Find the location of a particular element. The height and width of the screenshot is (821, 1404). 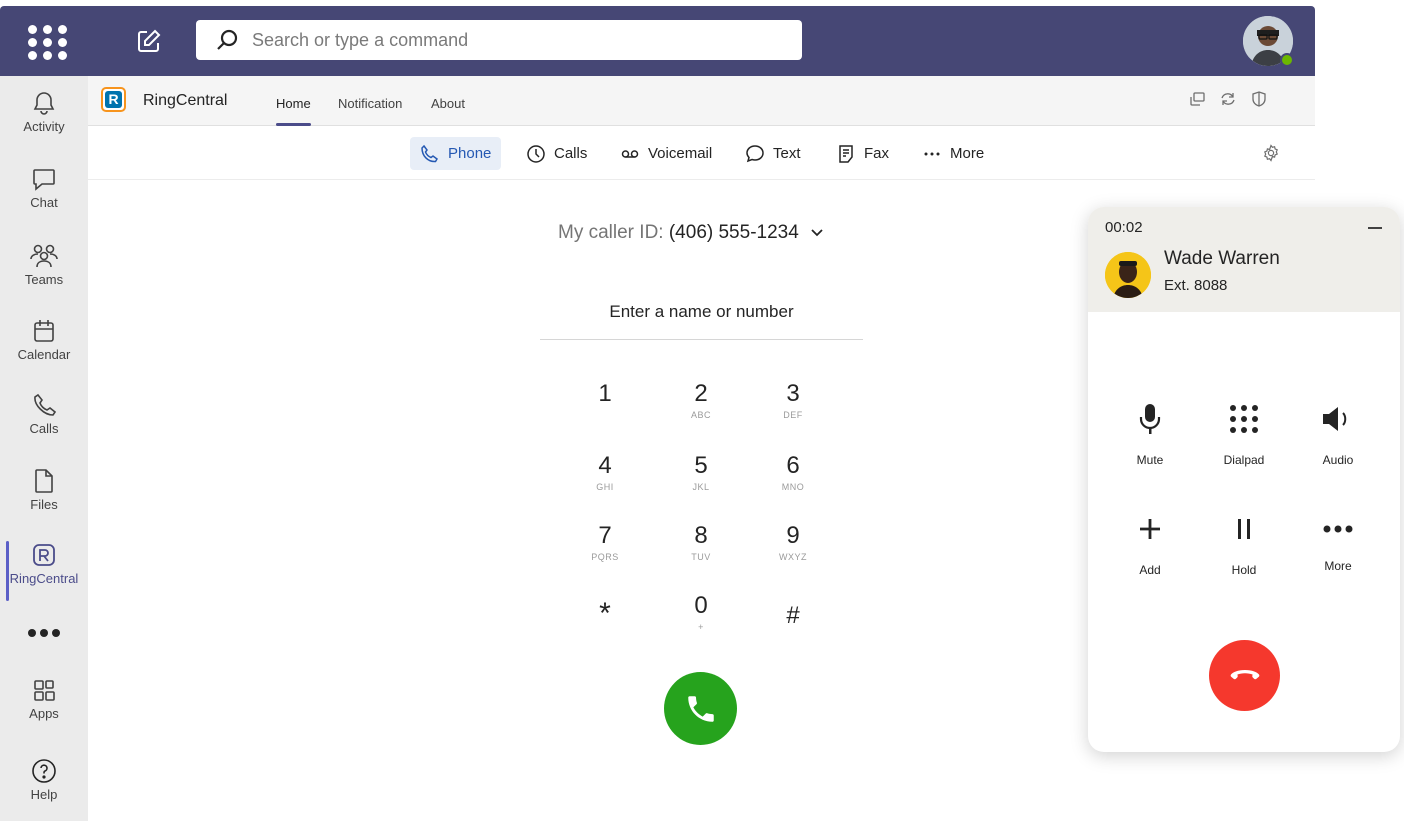

mute-button: Mute is located at coordinates (1150, 438).